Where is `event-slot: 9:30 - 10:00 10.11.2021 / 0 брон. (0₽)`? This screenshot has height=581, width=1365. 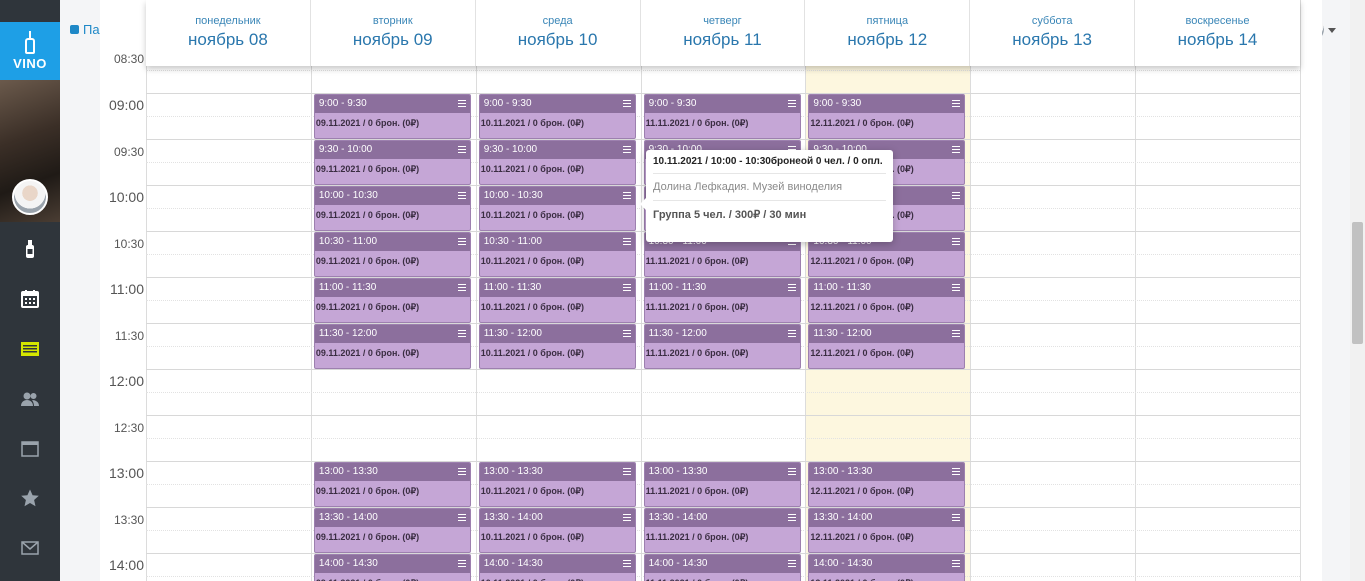
event-slot: 9:30 - 10:00 10.11.2021 / 0 брон. (0₽) is located at coordinates (557, 162).